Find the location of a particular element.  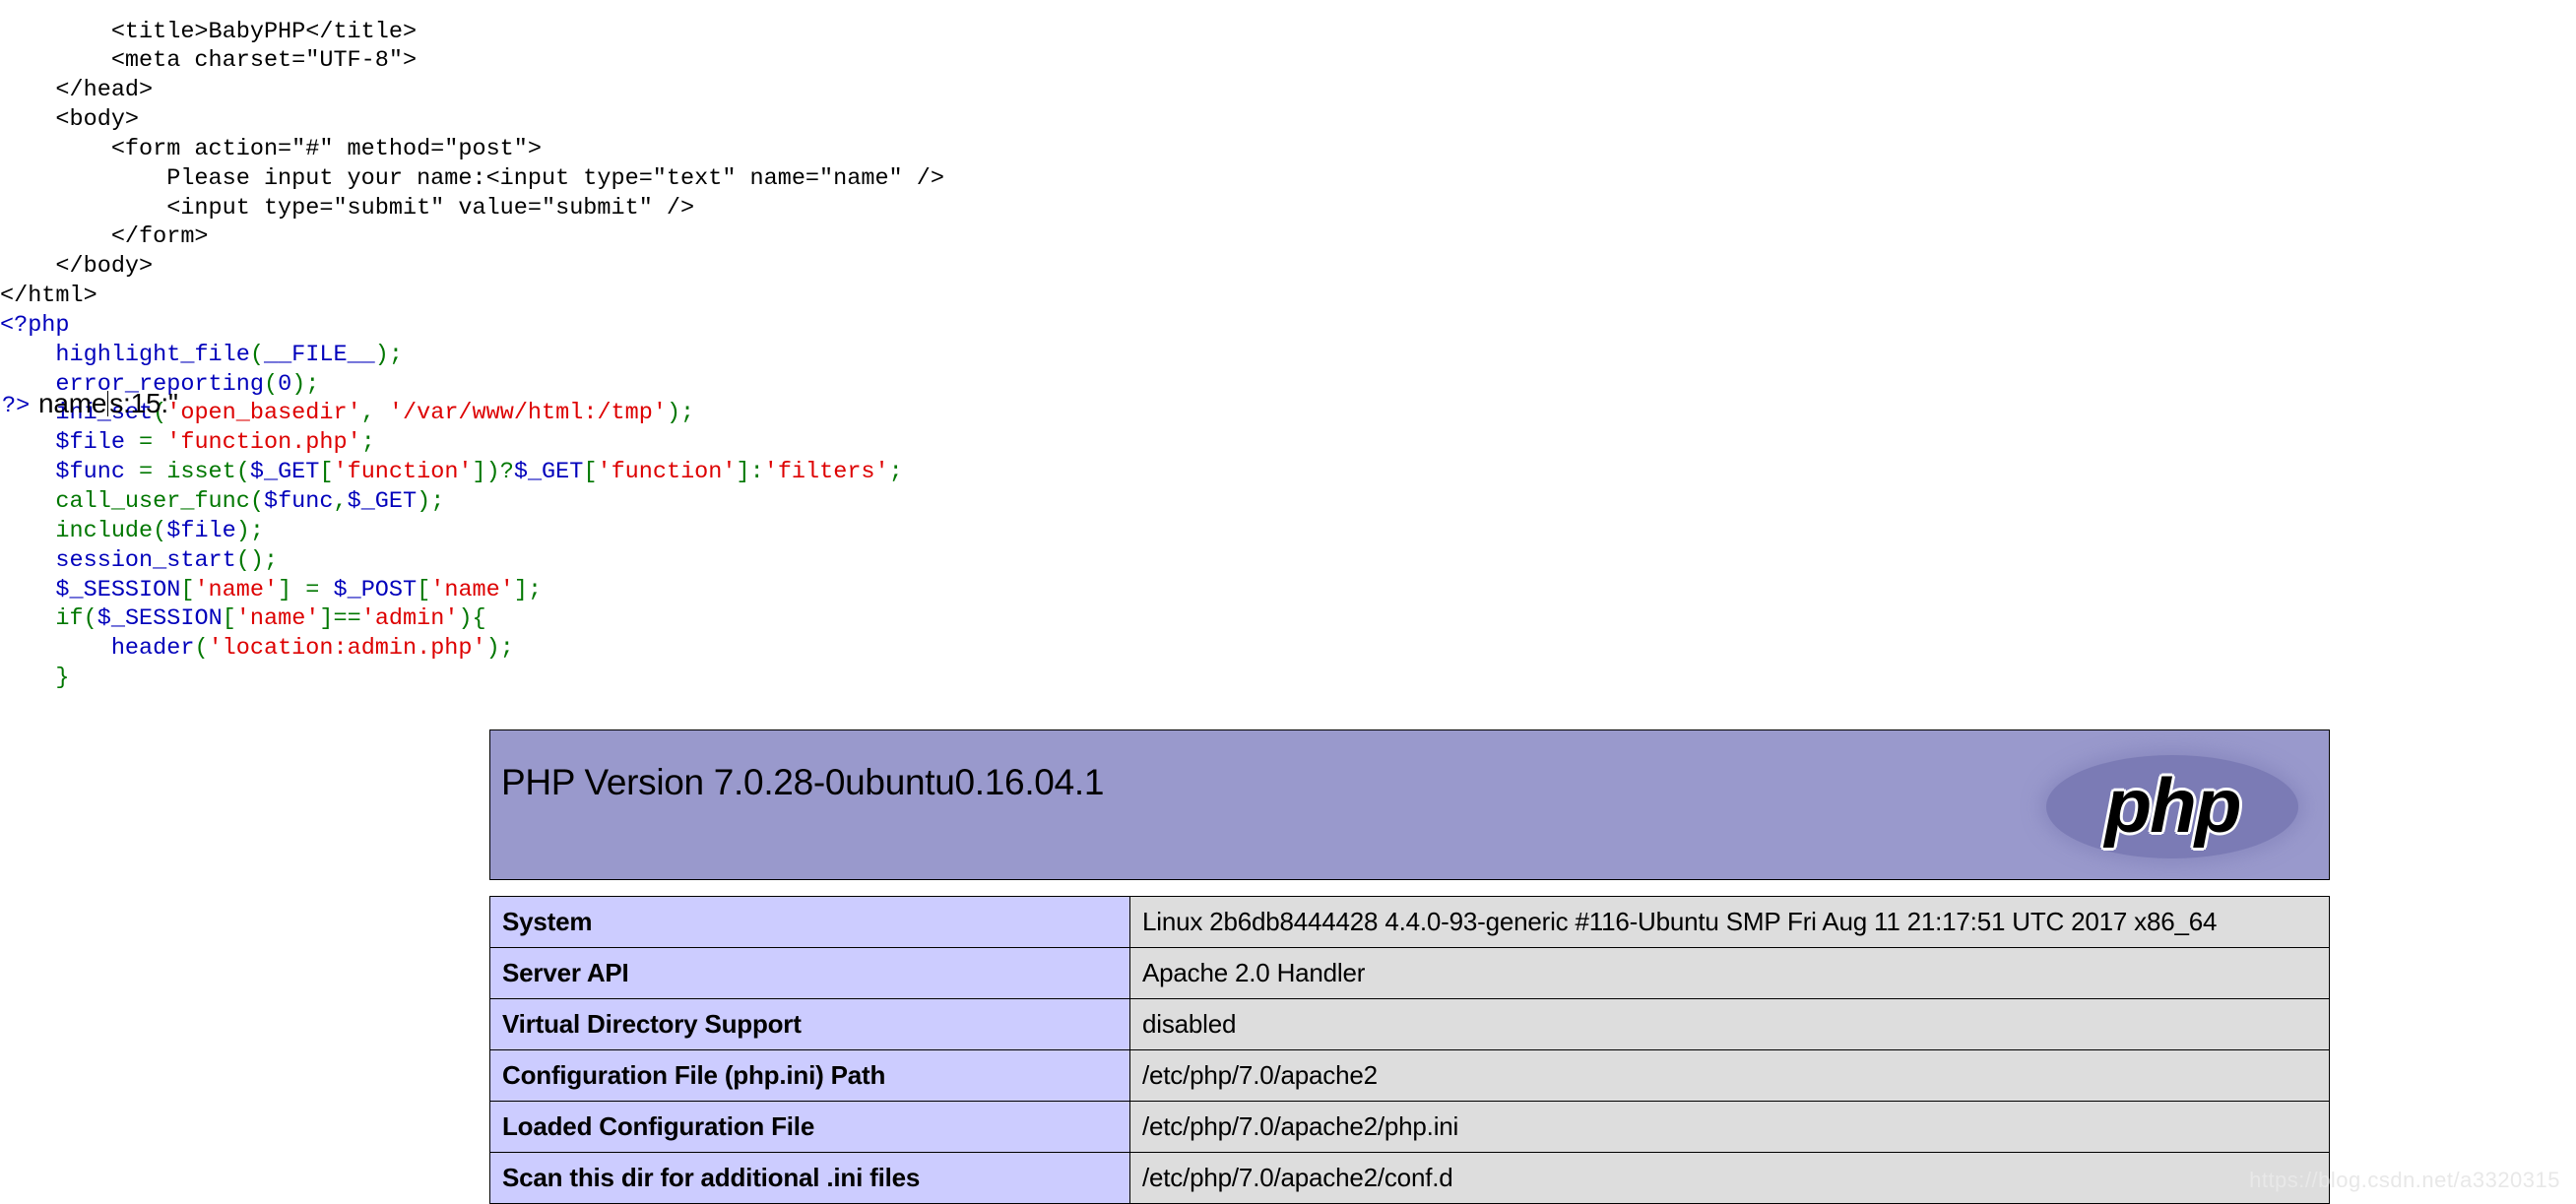

rendered-form-output: ?> name s:15:" is located at coordinates (1288, 407).